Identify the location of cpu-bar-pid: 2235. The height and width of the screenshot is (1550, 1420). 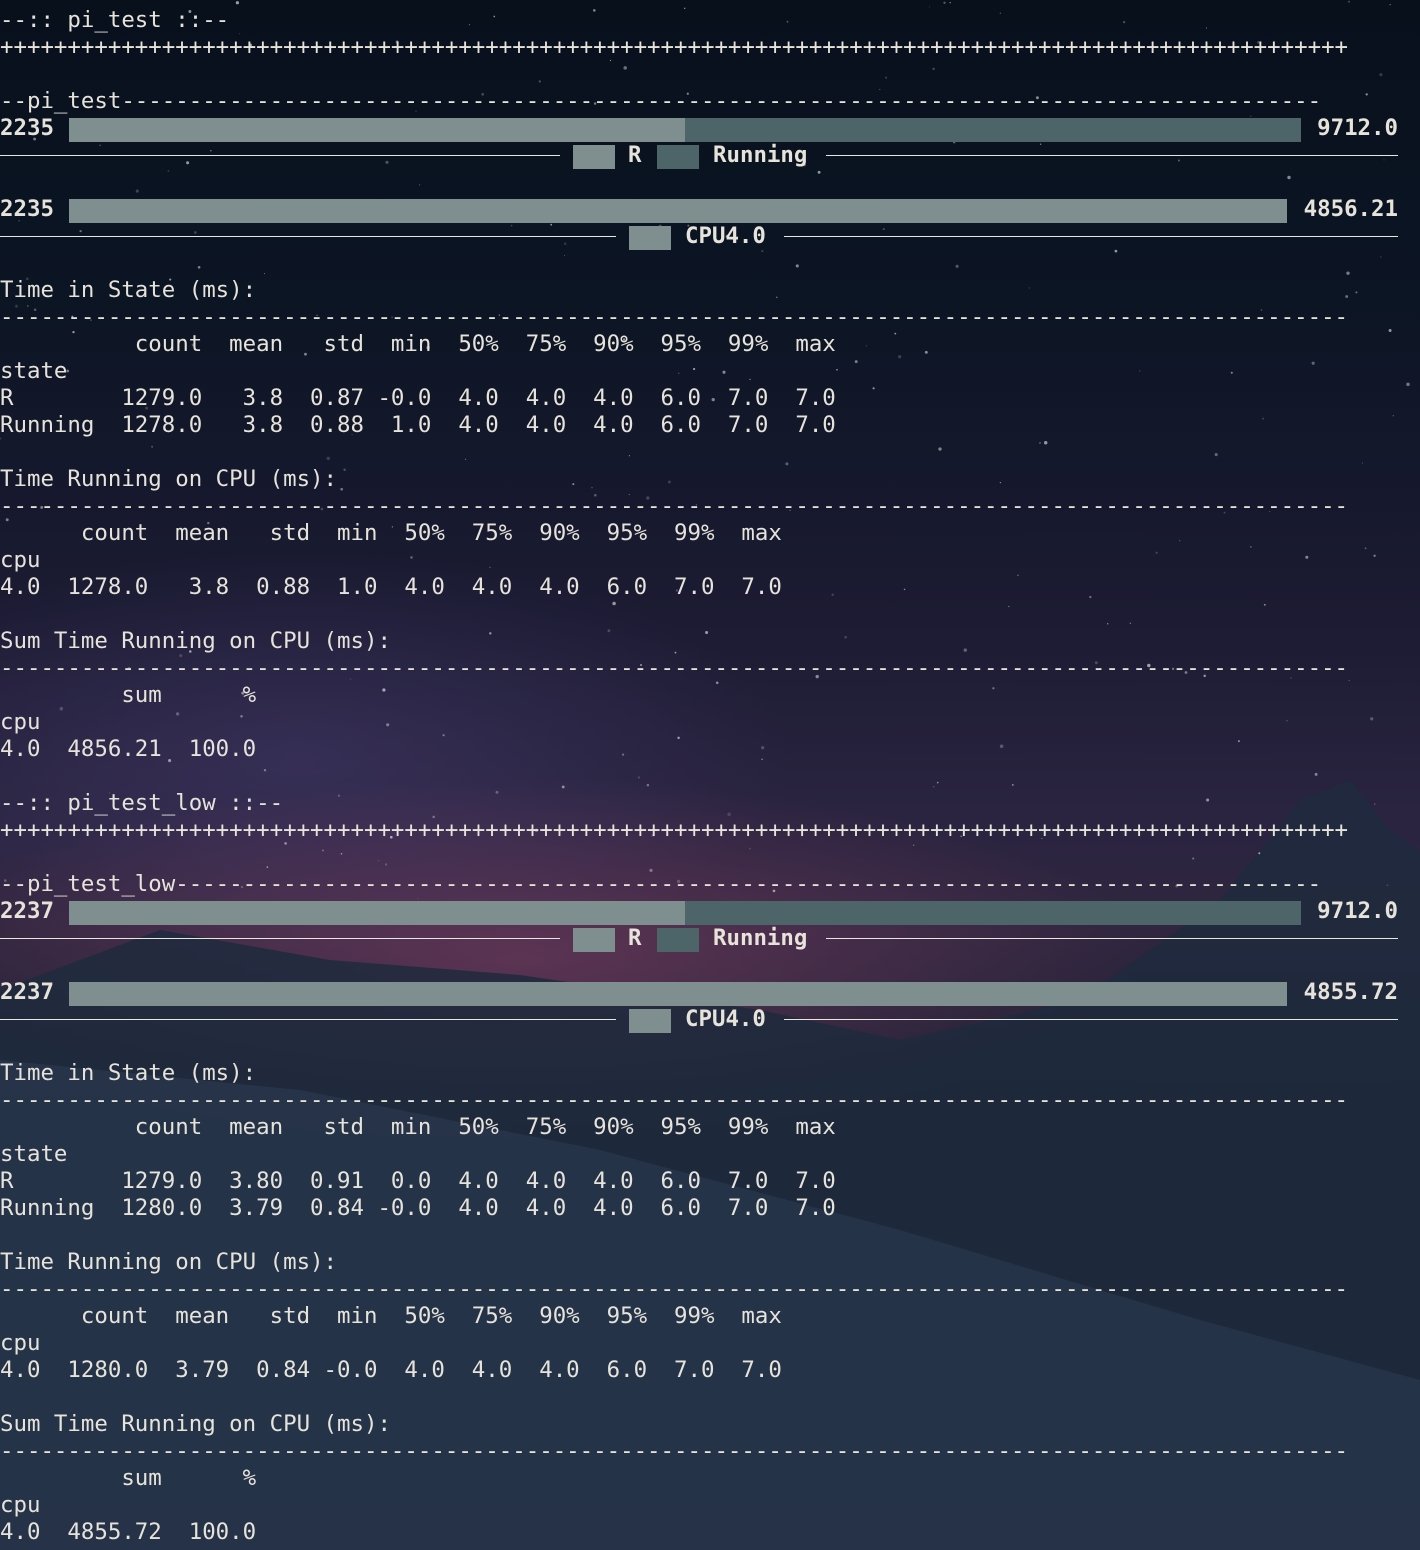
(27, 209).